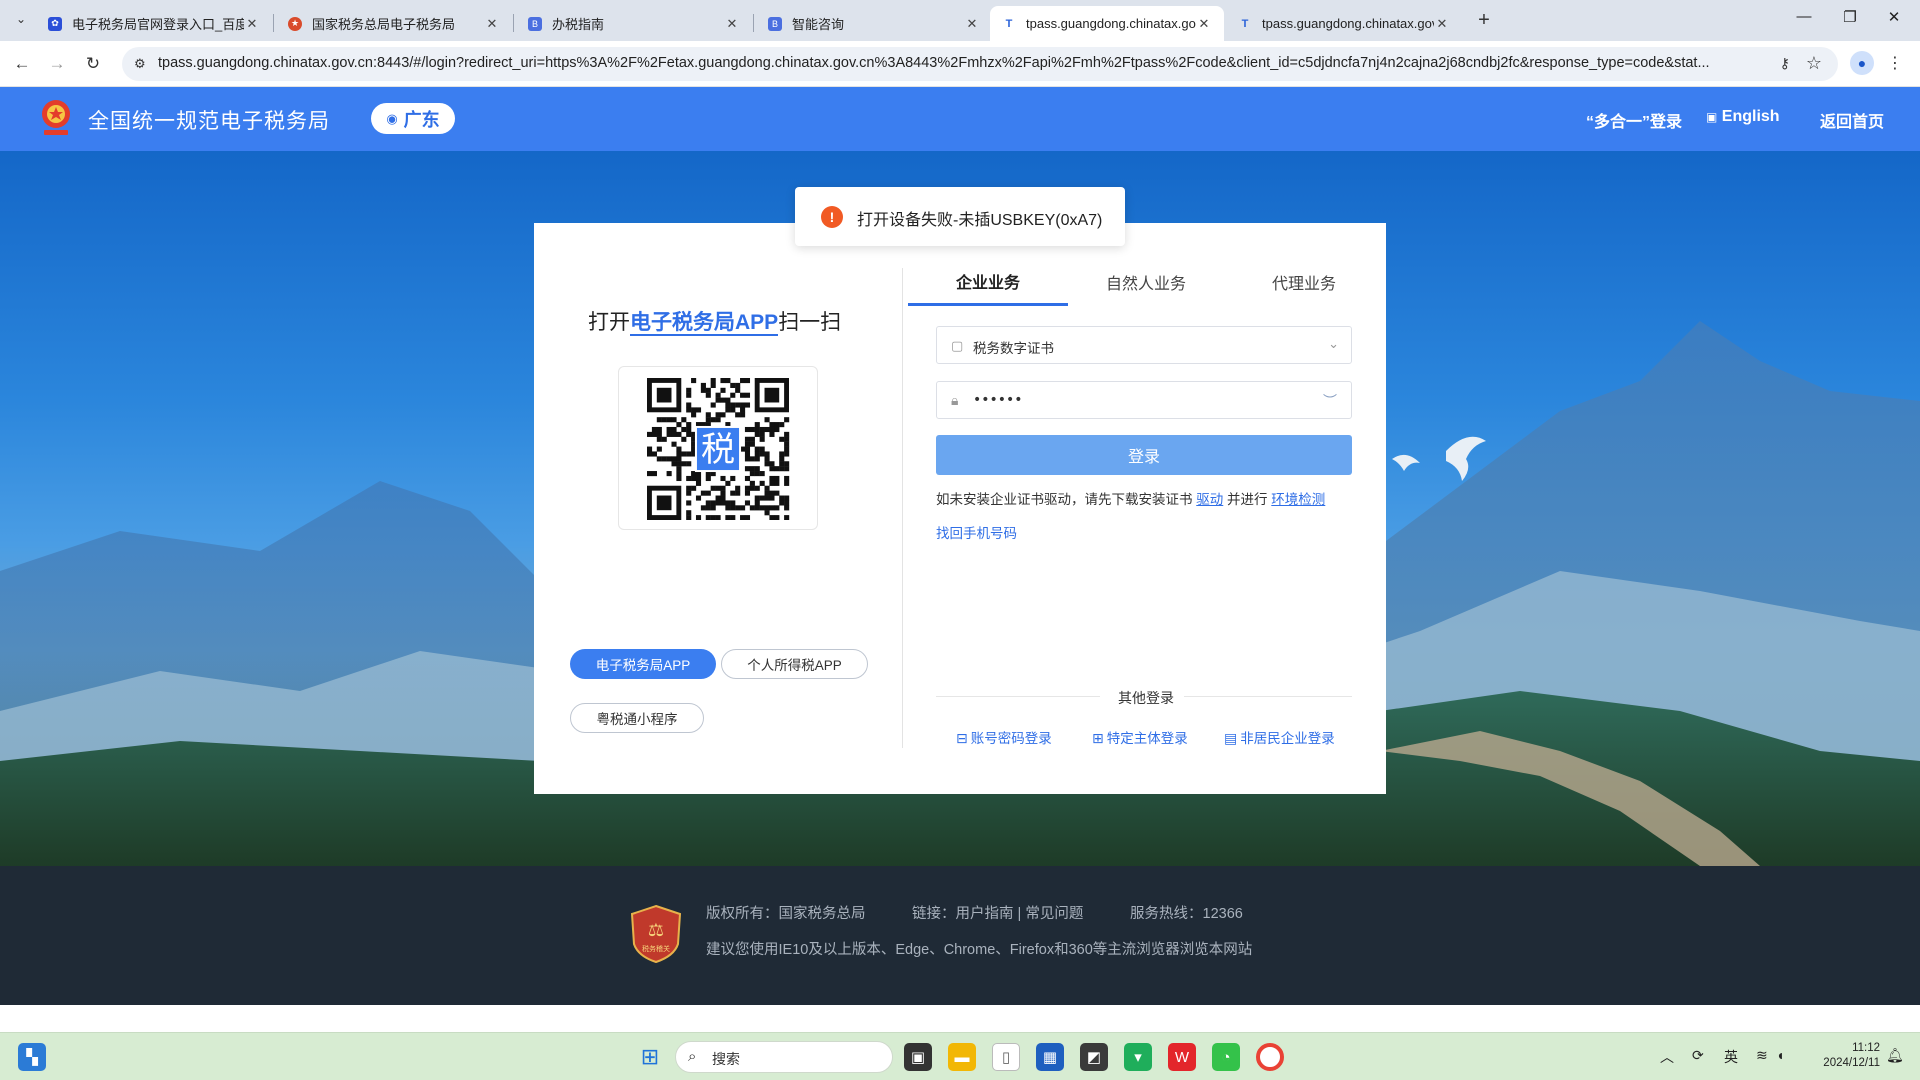 The width and height of the screenshot is (1920, 1080). What do you see at coordinates (1850, 17) in the screenshot?
I see `restore-icon: ❐` at bounding box center [1850, 17].